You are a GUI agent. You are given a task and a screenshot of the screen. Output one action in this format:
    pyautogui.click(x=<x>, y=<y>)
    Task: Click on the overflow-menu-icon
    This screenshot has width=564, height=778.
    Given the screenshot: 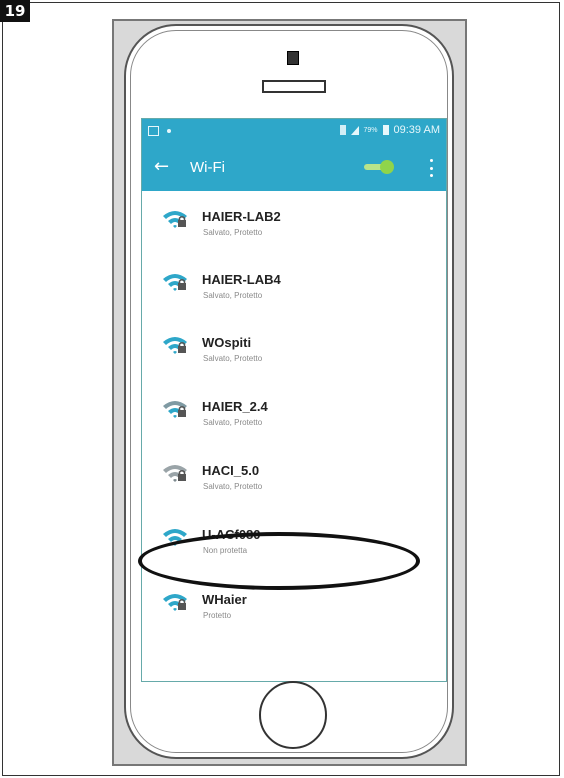 What is the action you would take?
    pyautogui.click(x=431, y=168)
    